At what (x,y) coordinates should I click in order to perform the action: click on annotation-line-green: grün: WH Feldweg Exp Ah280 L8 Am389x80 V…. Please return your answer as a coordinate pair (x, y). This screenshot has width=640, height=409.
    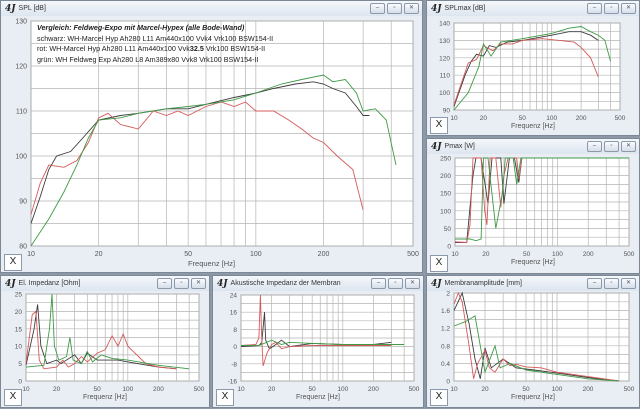
    Looking at the image, I should click on (148, 59).